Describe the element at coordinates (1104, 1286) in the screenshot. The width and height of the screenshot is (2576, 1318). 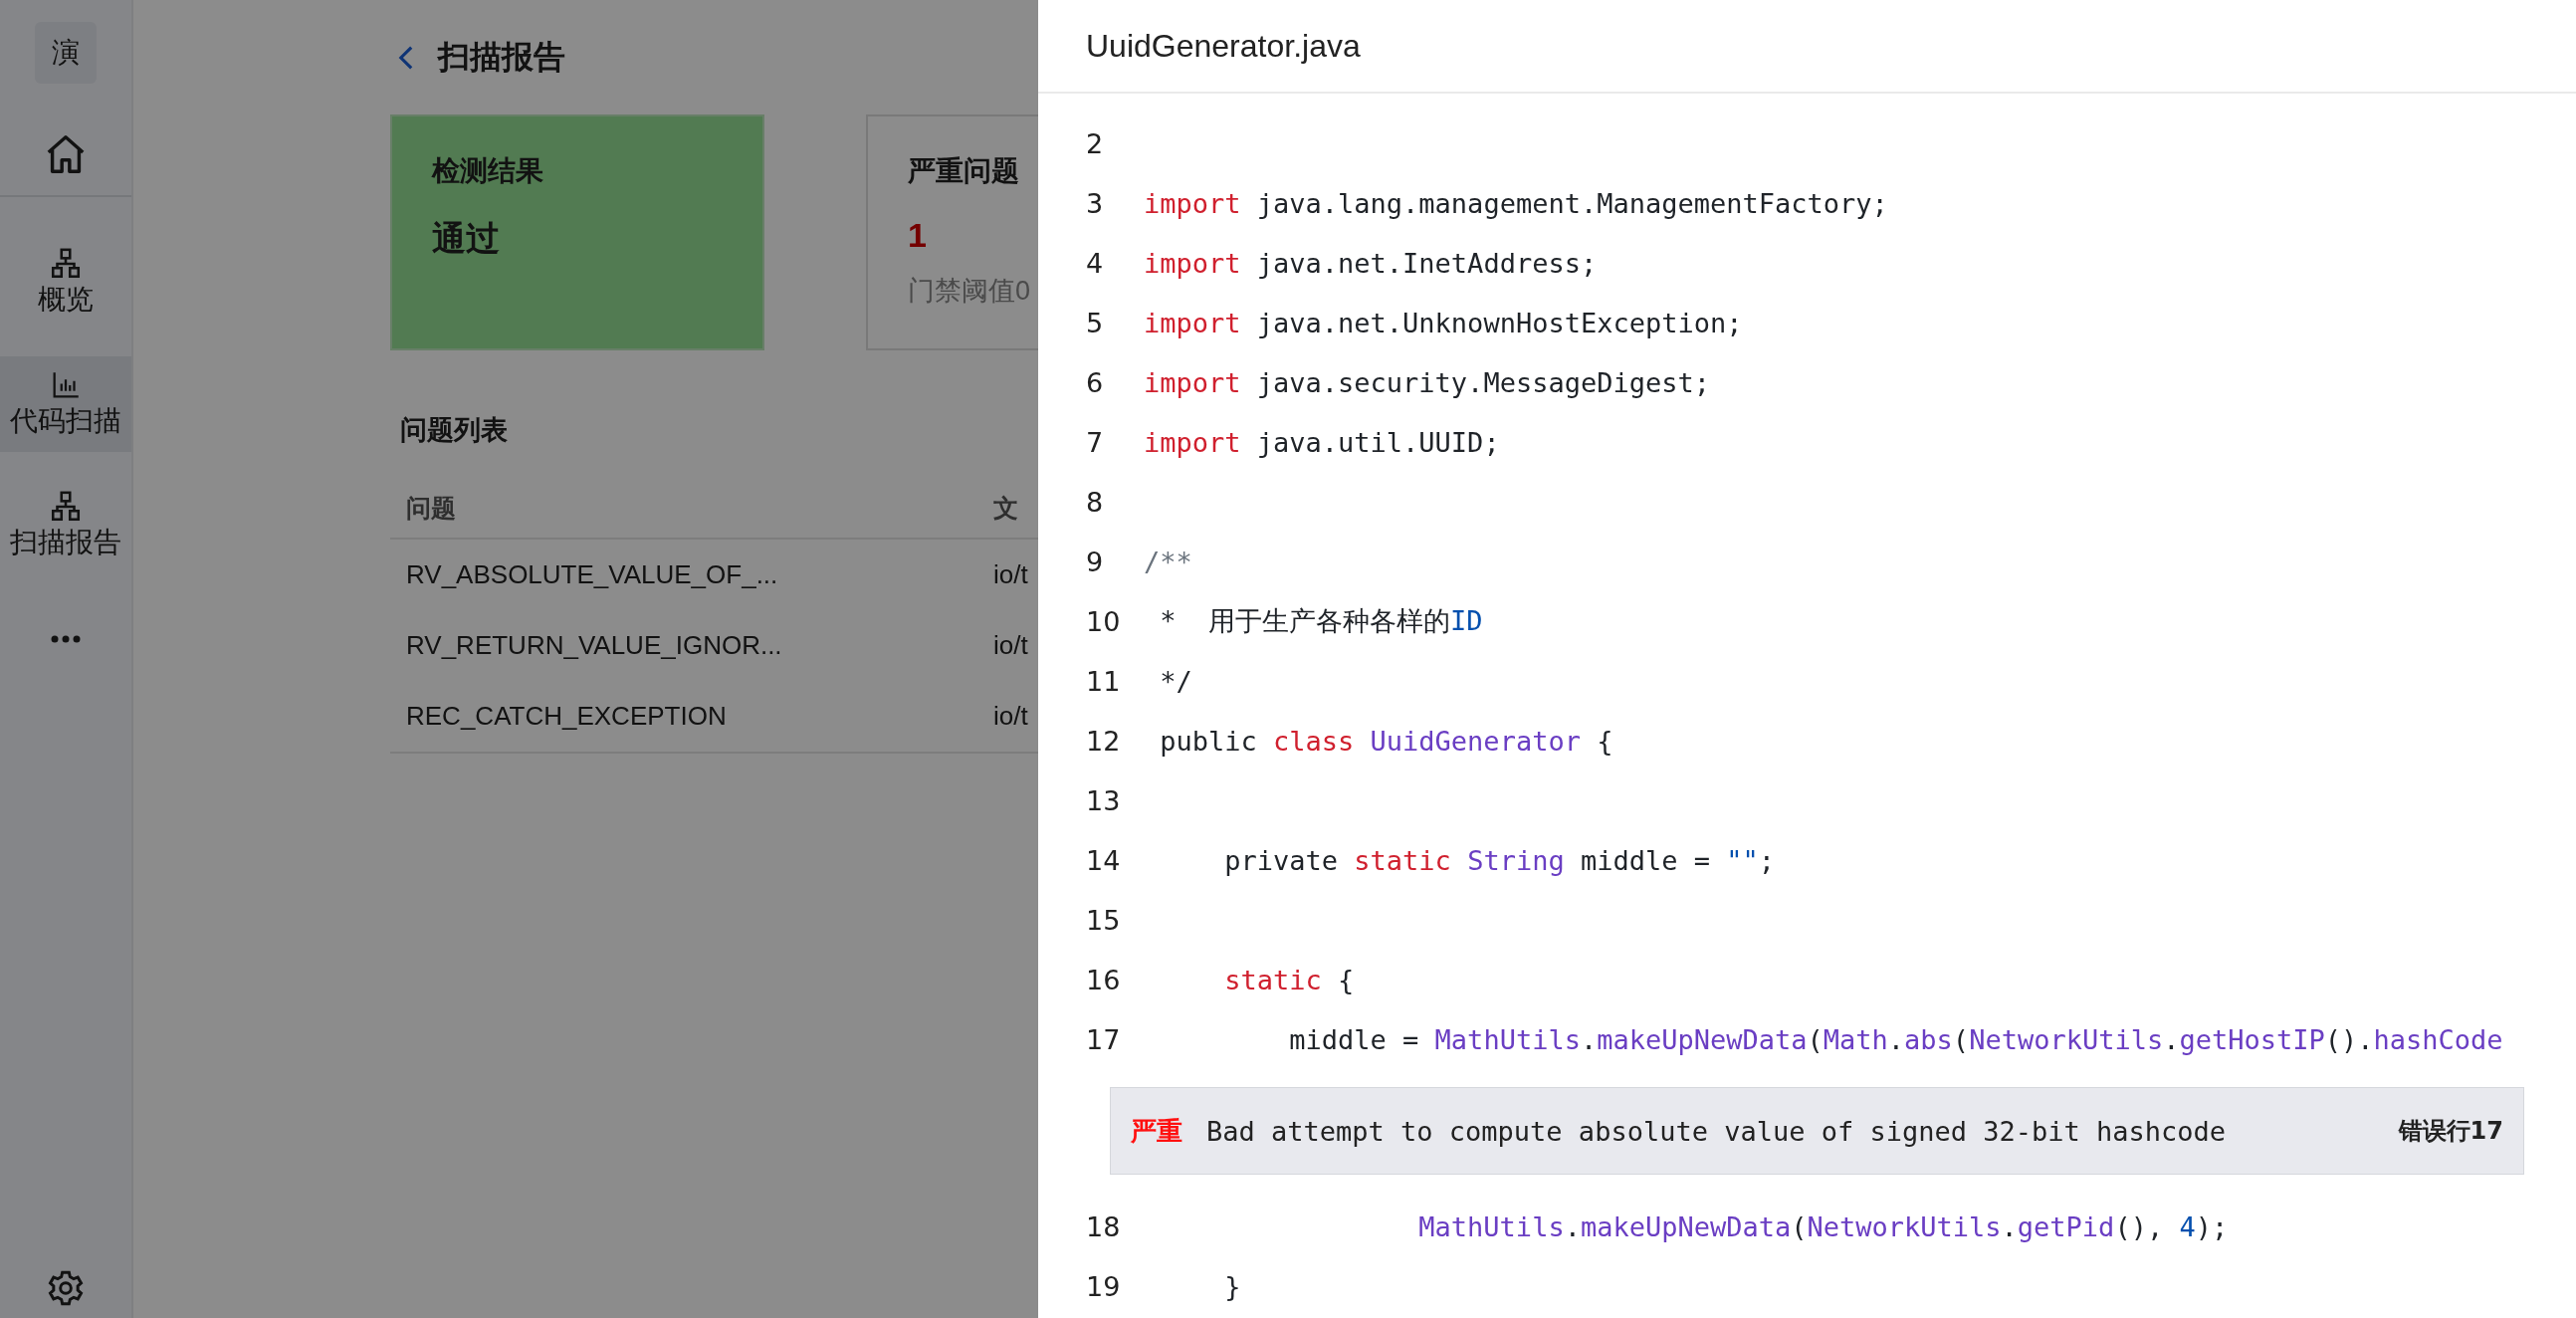
I see `line-number: 19` at that location.